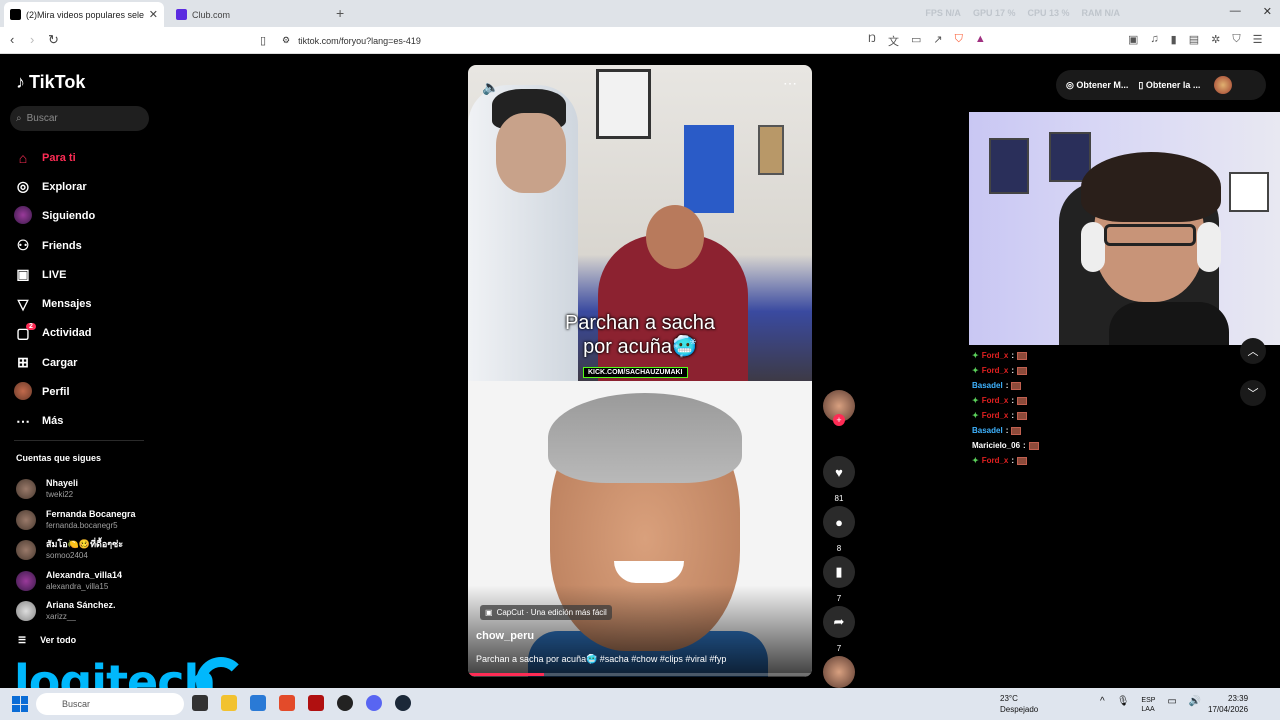  What do you see at coordinates (1253, 393) in the screenshot?
I see `next-video-button: ﹀` at bounding box center [1253, 393].